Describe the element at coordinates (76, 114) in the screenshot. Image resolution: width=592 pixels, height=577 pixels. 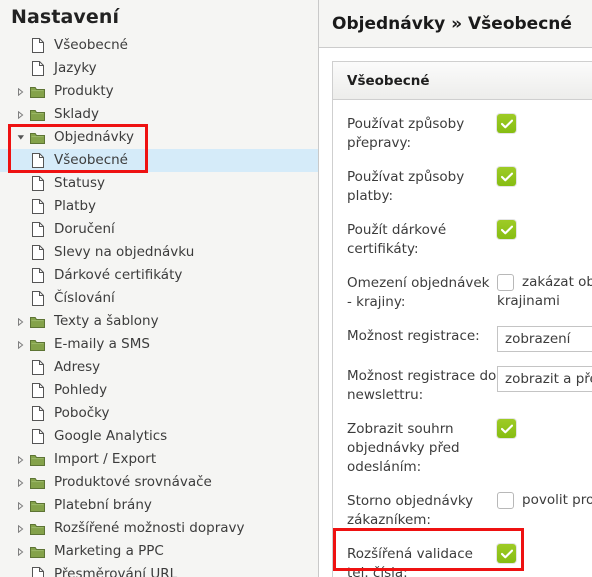
I see `sidebar-item-label: Sklady` at that location.